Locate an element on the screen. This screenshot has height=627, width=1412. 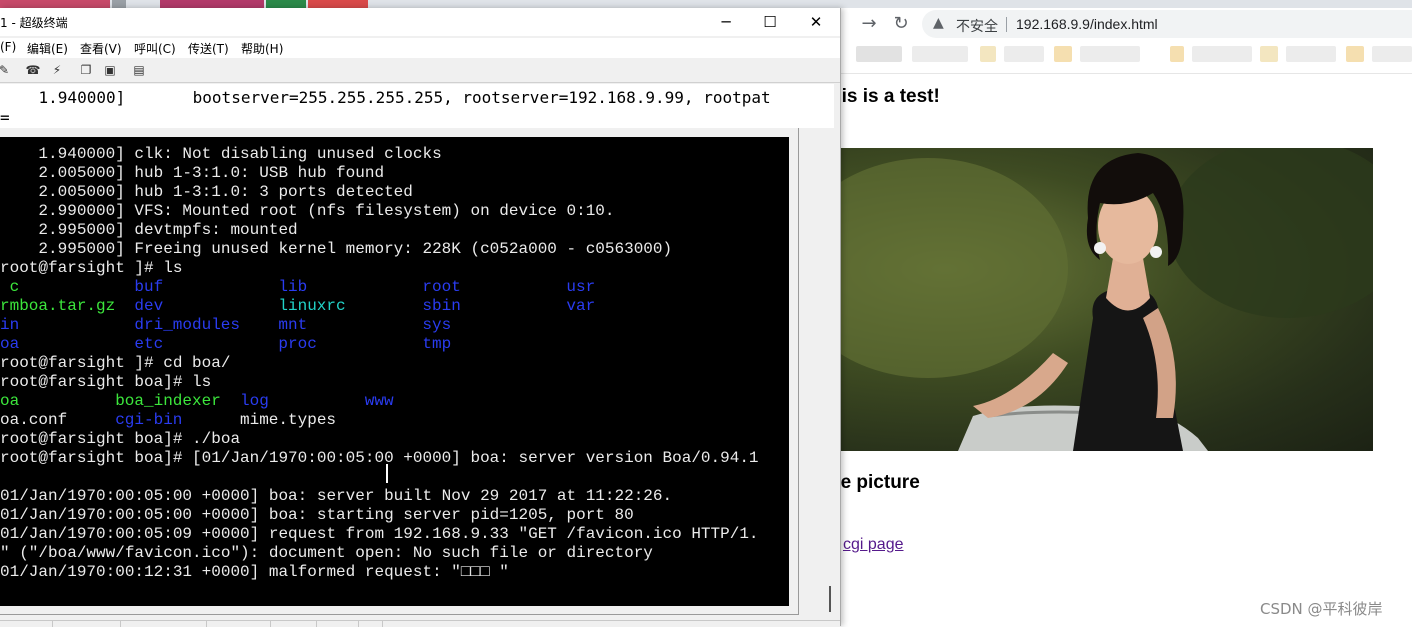
terminal-text: 2.995000] devtmpfs: mounted is located at coordinates (149, 230).